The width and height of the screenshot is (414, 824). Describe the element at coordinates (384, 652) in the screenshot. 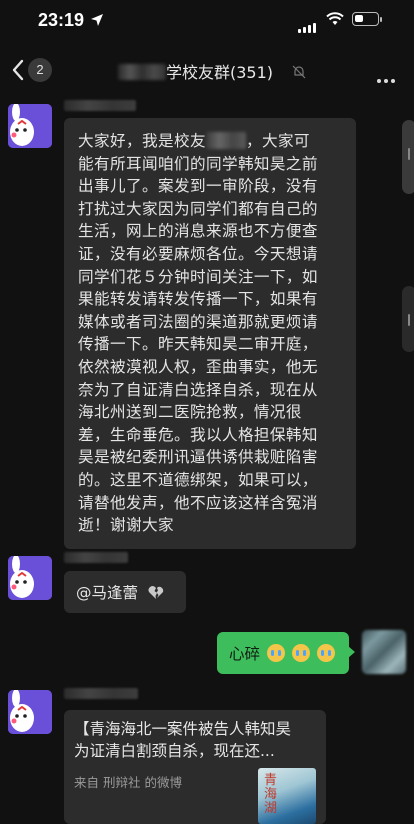

I see `my-avatar` at that location.